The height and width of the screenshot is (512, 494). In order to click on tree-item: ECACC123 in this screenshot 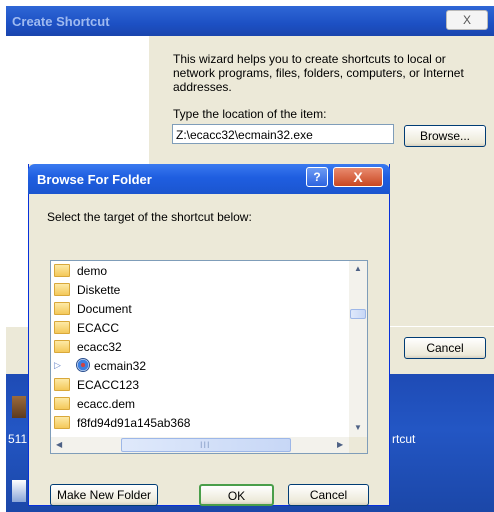, I will do `click(200, 384)`.